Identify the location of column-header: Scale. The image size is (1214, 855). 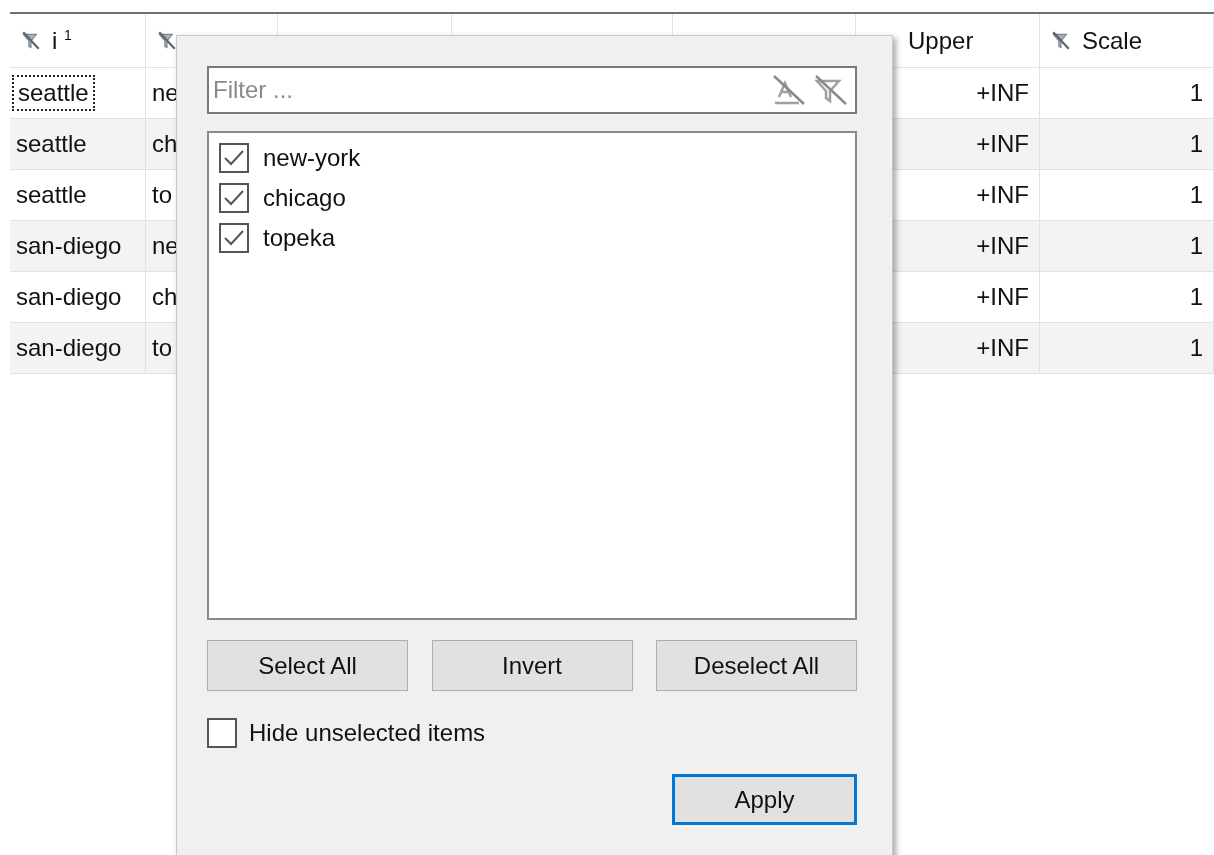
(1127, 41).